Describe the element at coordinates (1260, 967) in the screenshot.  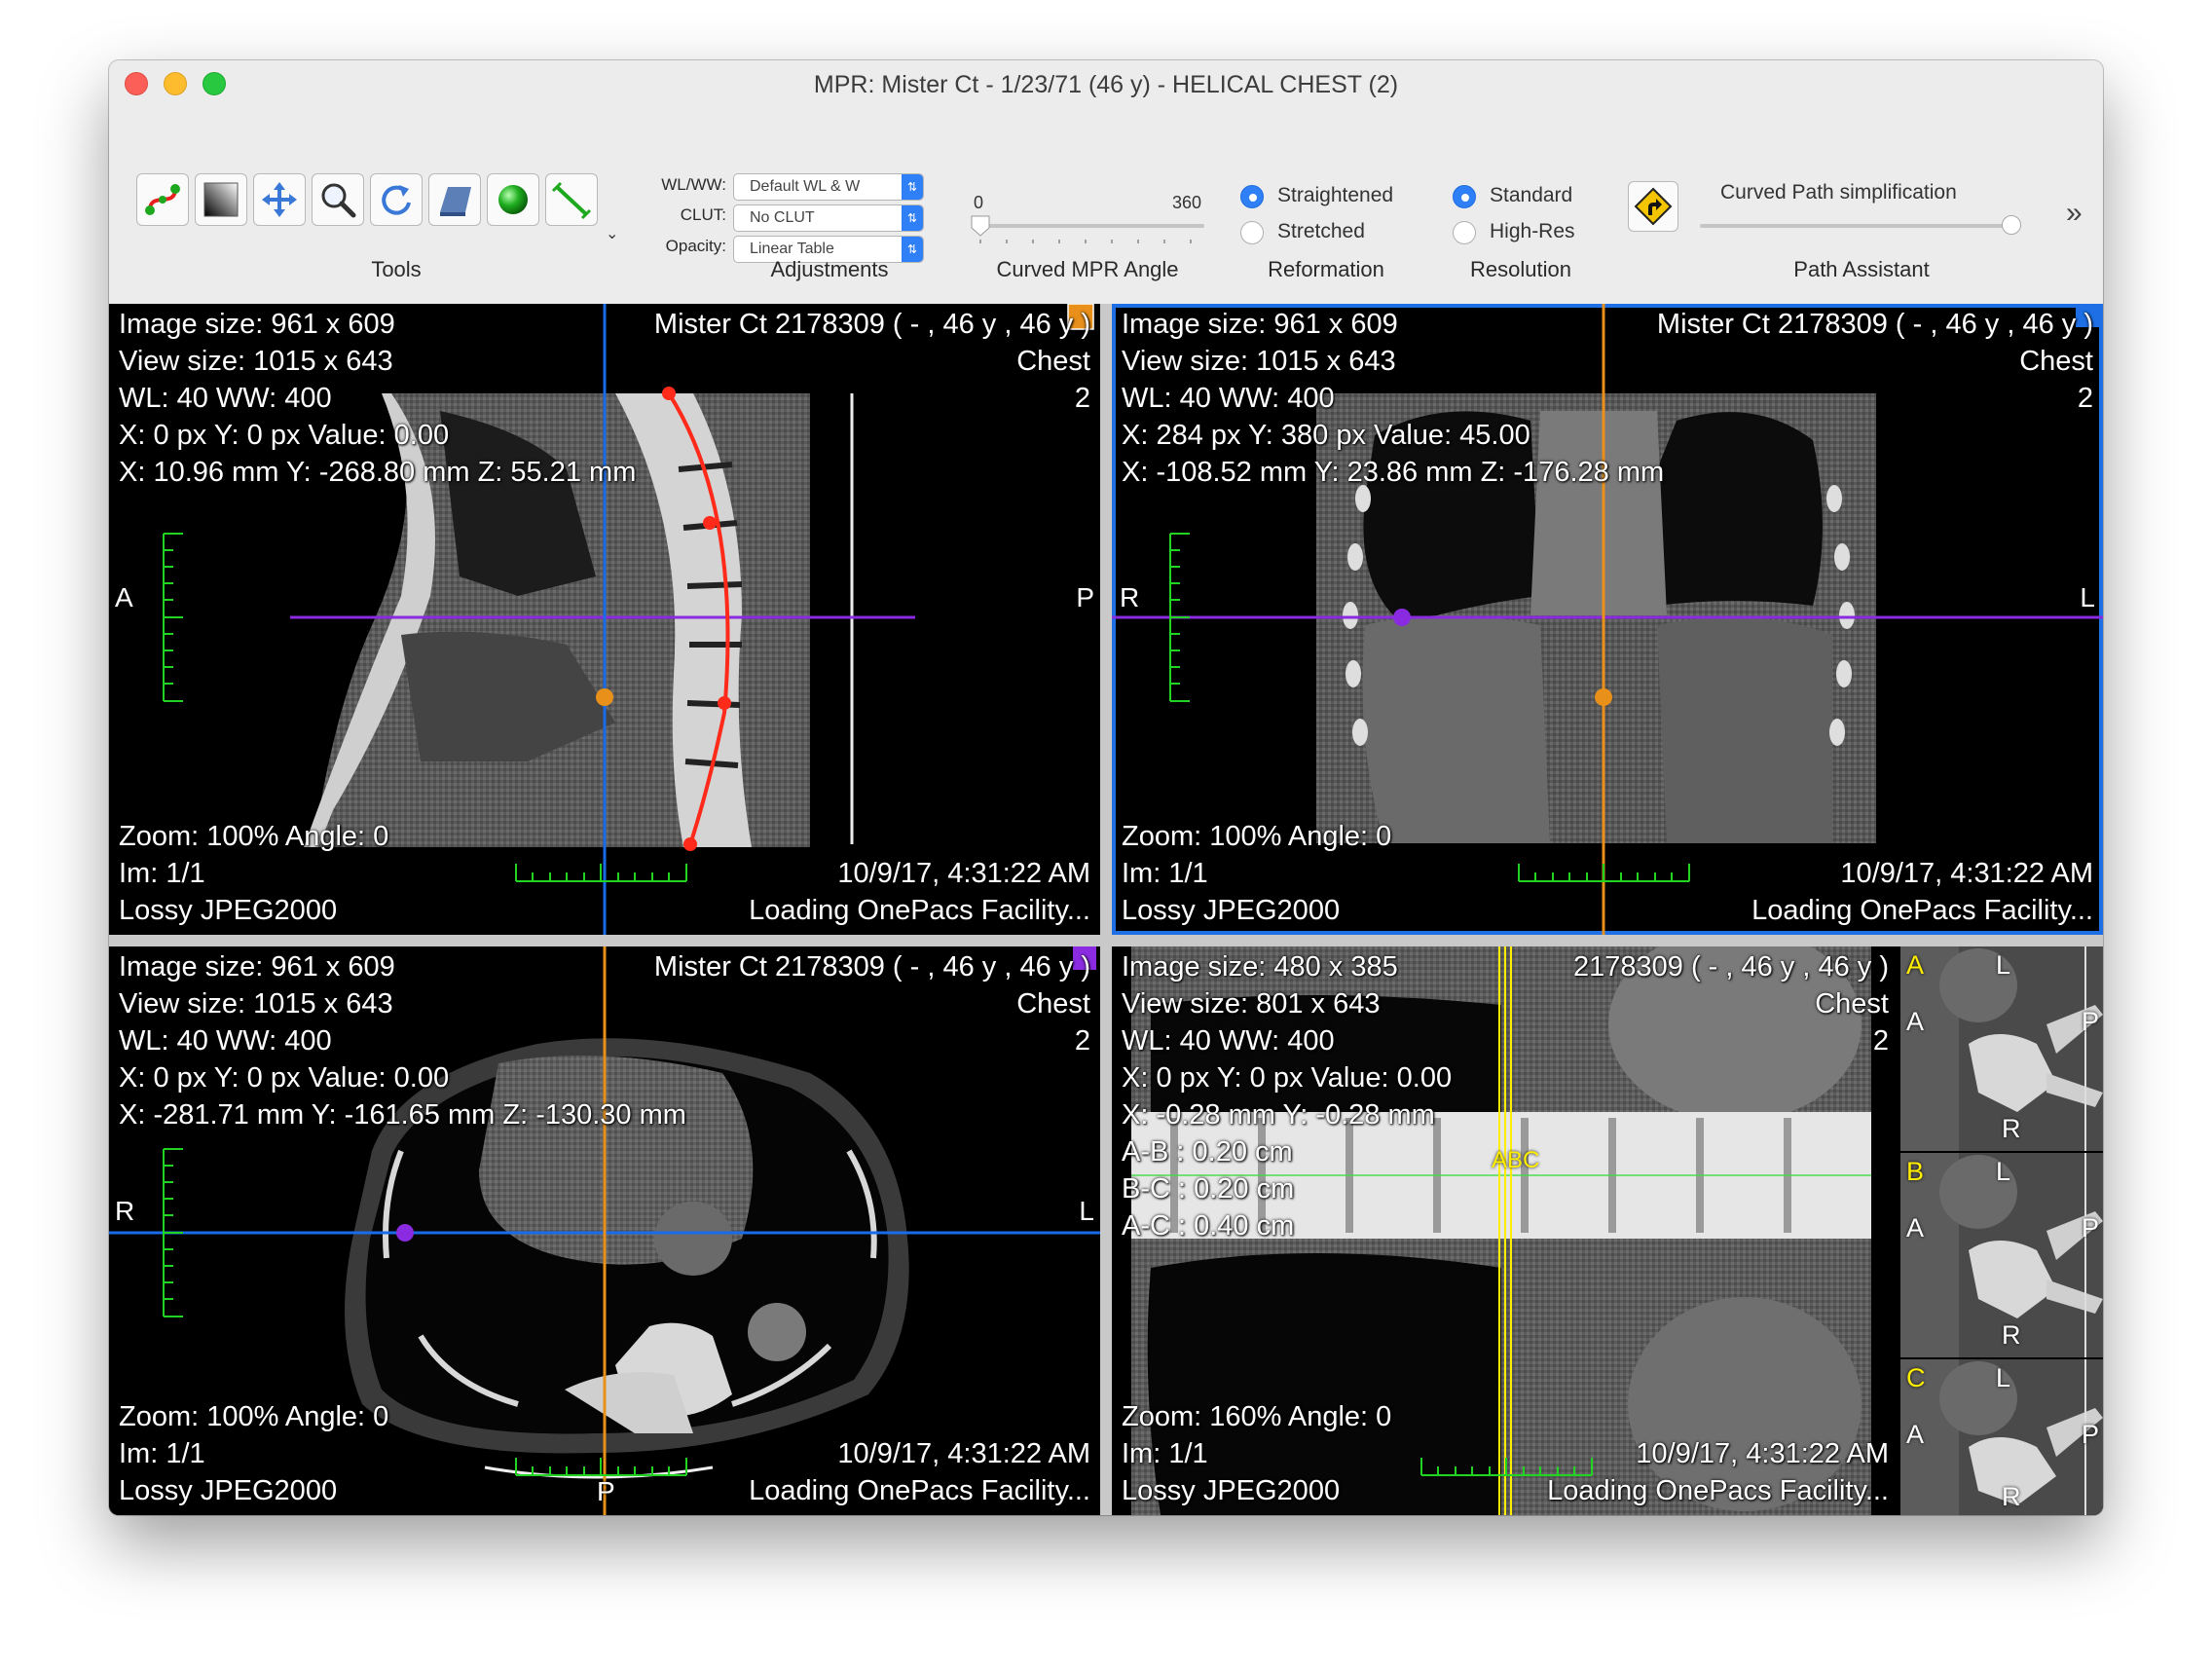
I see `image-size-text: Image size: 480 x 385` at that location.